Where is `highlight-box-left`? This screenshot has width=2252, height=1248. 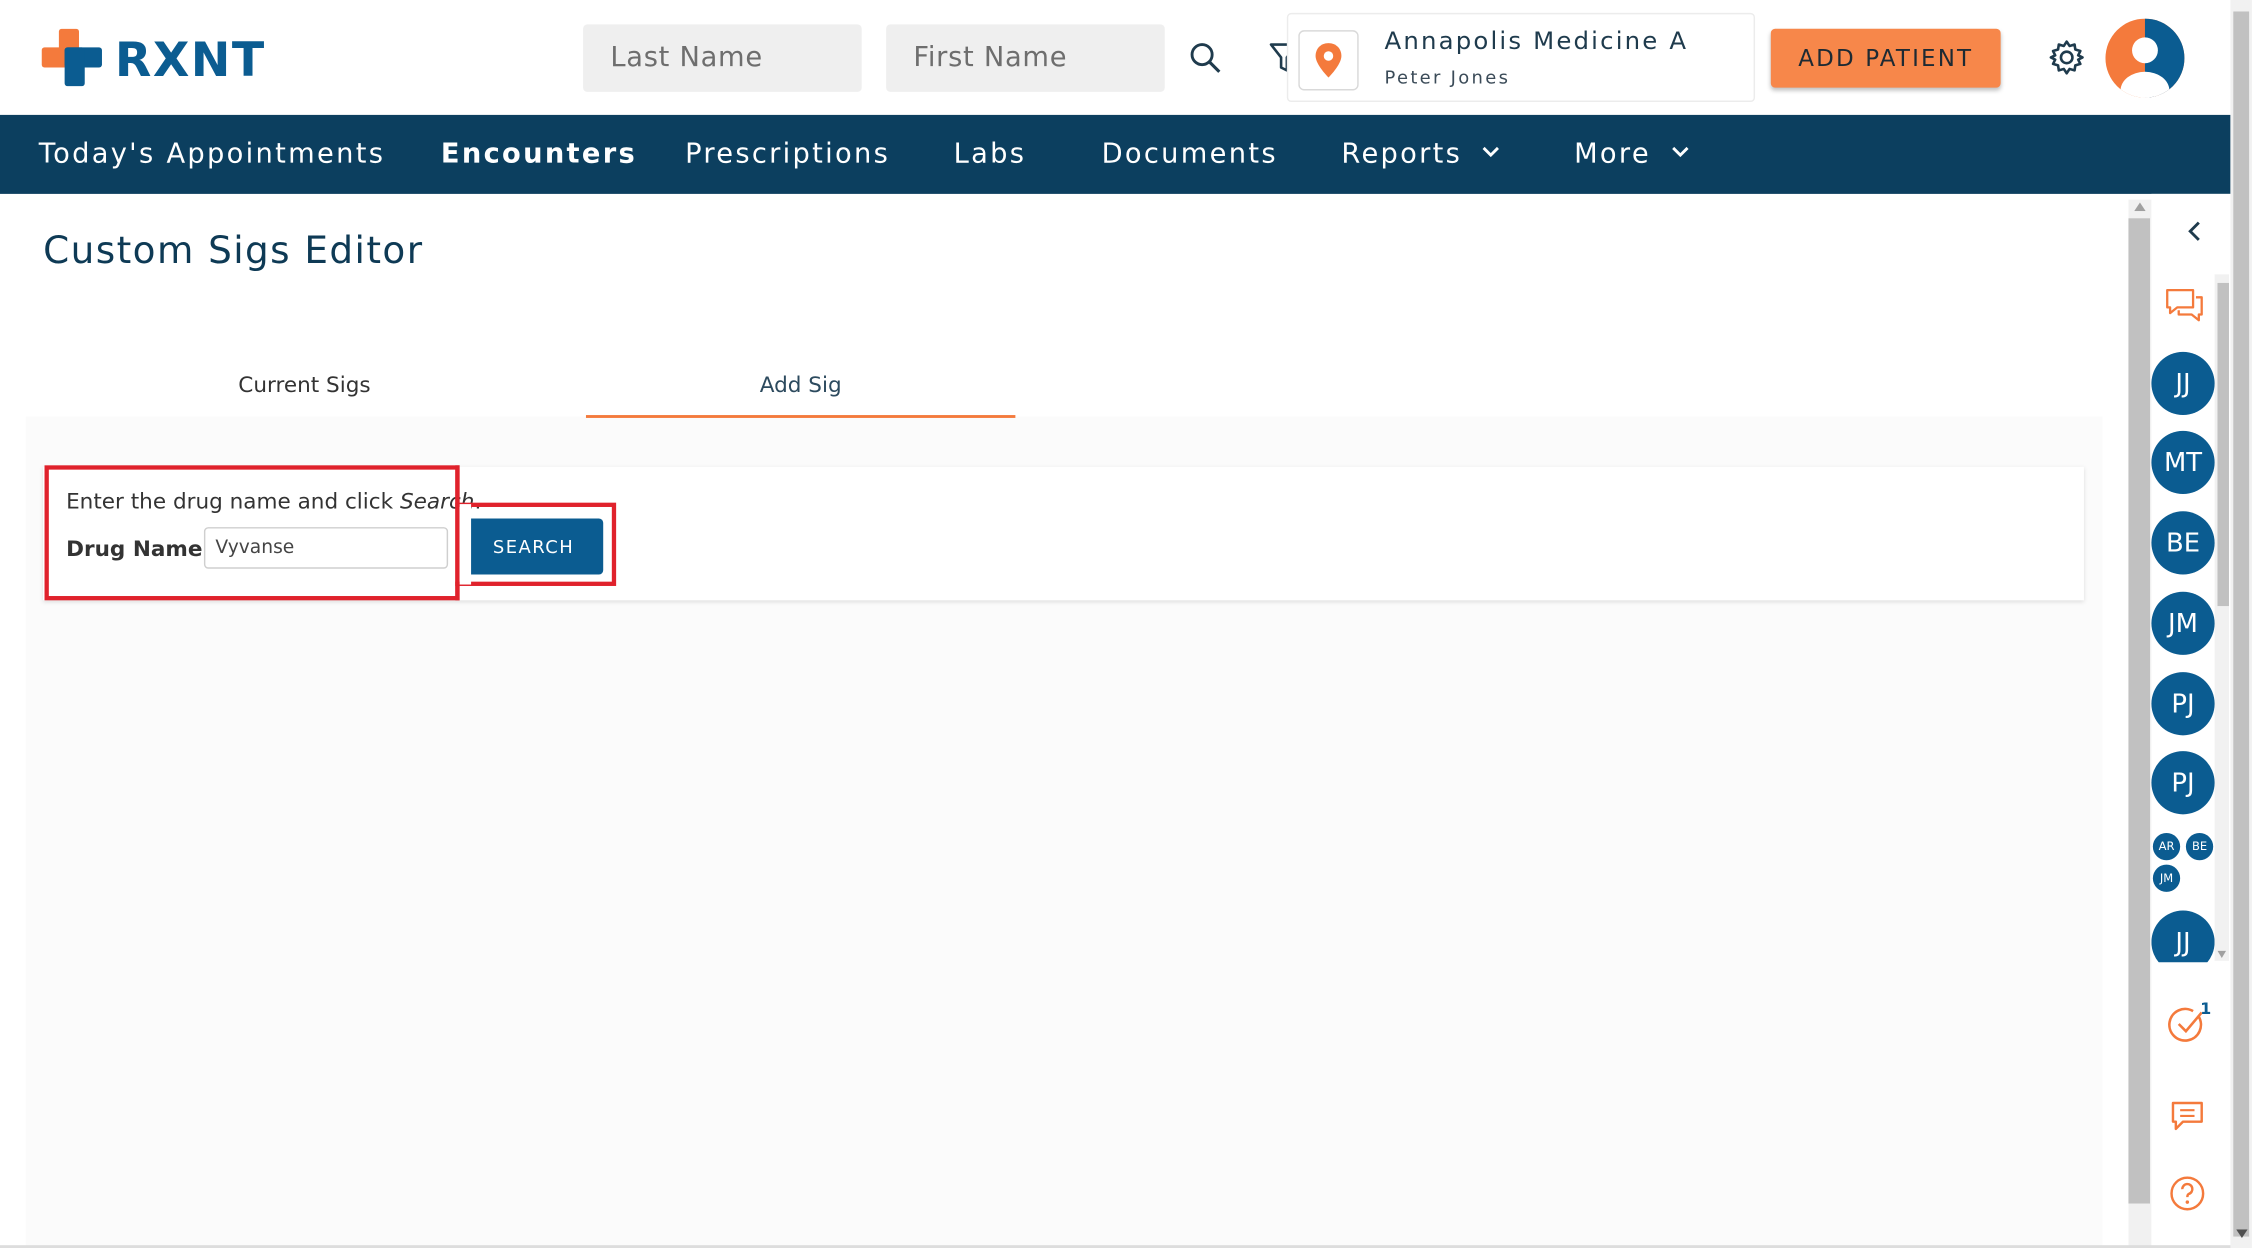
highlight-box-left is located at coordinates (252, 533).